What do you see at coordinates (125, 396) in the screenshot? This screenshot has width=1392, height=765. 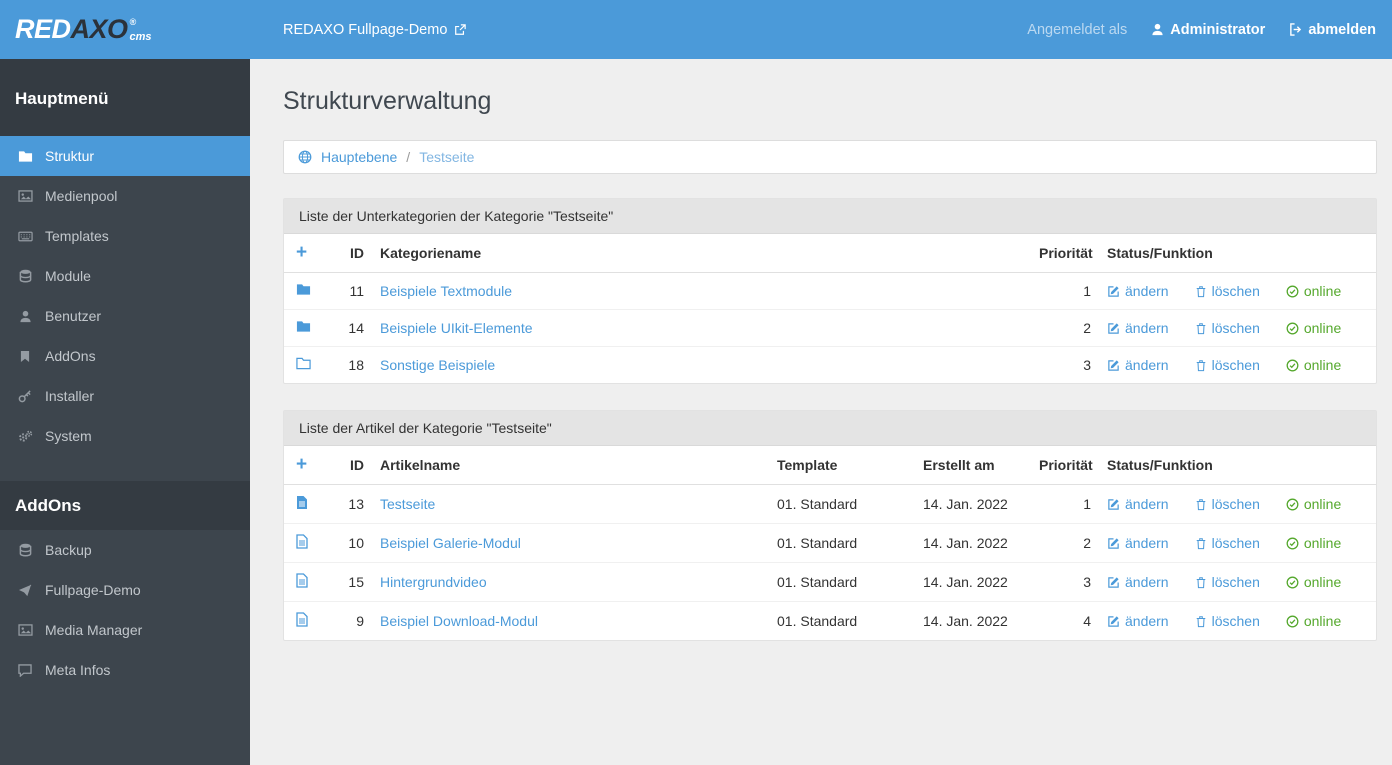 I see `sidebar-item-installer: Installer` at bounding box center [125, 396].